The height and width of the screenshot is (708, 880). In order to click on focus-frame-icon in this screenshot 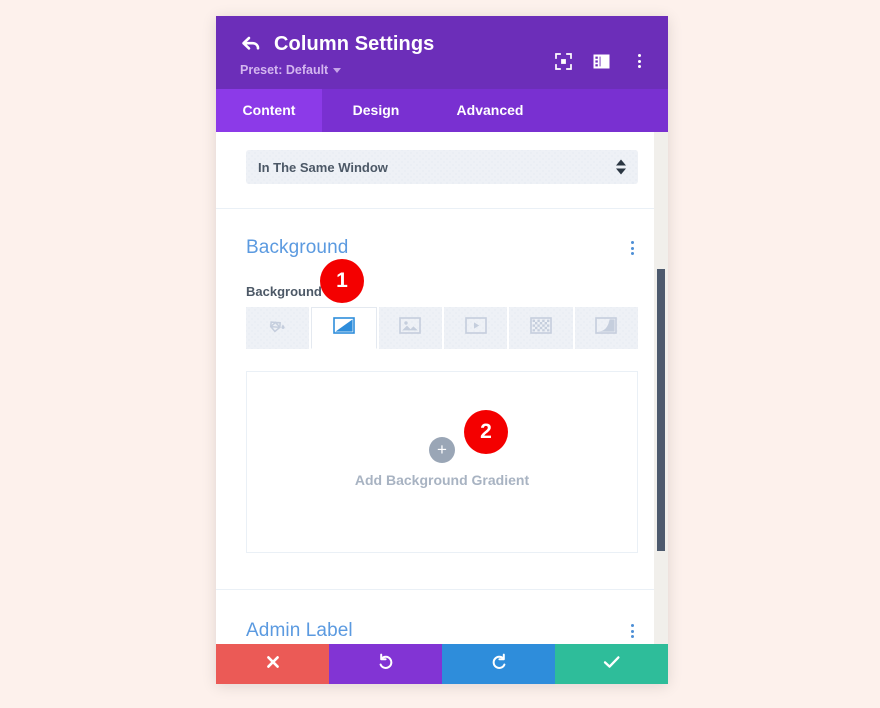, I will do `click(563, 61)`.